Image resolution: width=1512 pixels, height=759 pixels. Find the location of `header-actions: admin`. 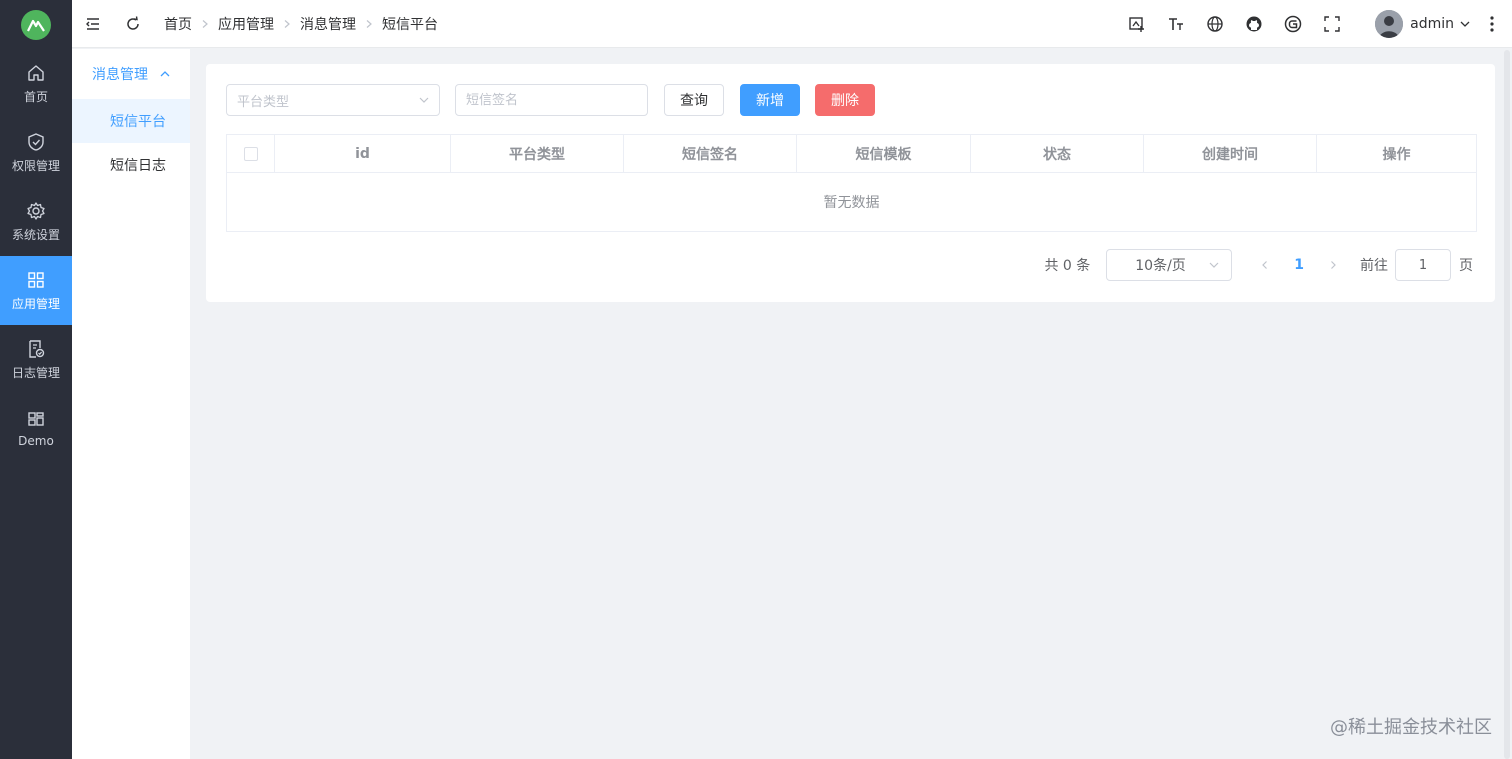

header-actions: admin is located at coordinates (1320, 24).